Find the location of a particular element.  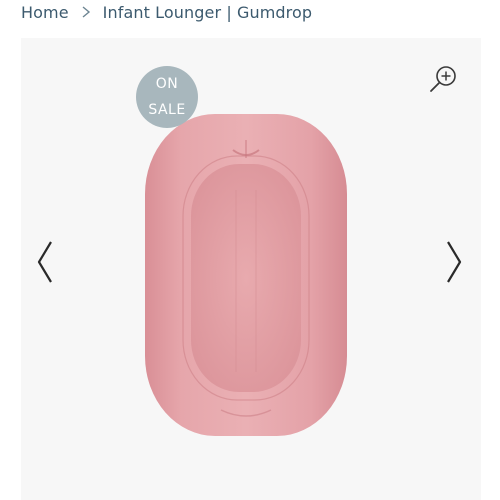

breadcrumb-home-link: Home is located at coordinates (45, 12).